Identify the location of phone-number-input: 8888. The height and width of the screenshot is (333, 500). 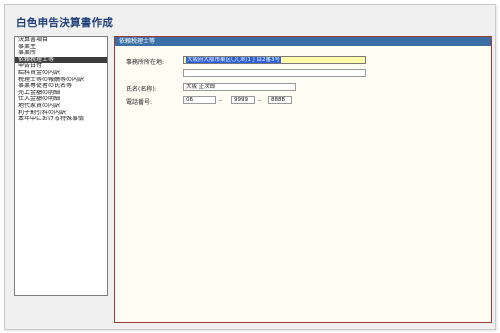
(280, 100).